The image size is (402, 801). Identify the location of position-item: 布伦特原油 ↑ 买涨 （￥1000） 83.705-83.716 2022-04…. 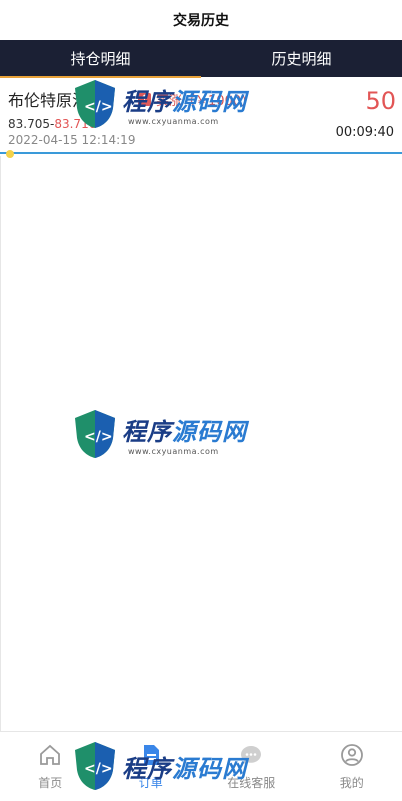
(201, 117).